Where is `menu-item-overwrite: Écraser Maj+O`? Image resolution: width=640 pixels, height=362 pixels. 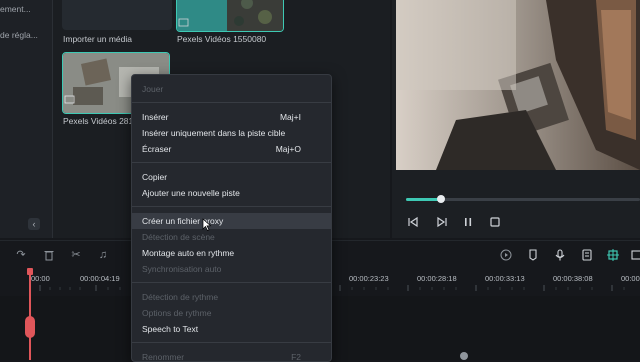 menu-item-overwrite: Écraser Maj+O is located at coordinates (231, 149).